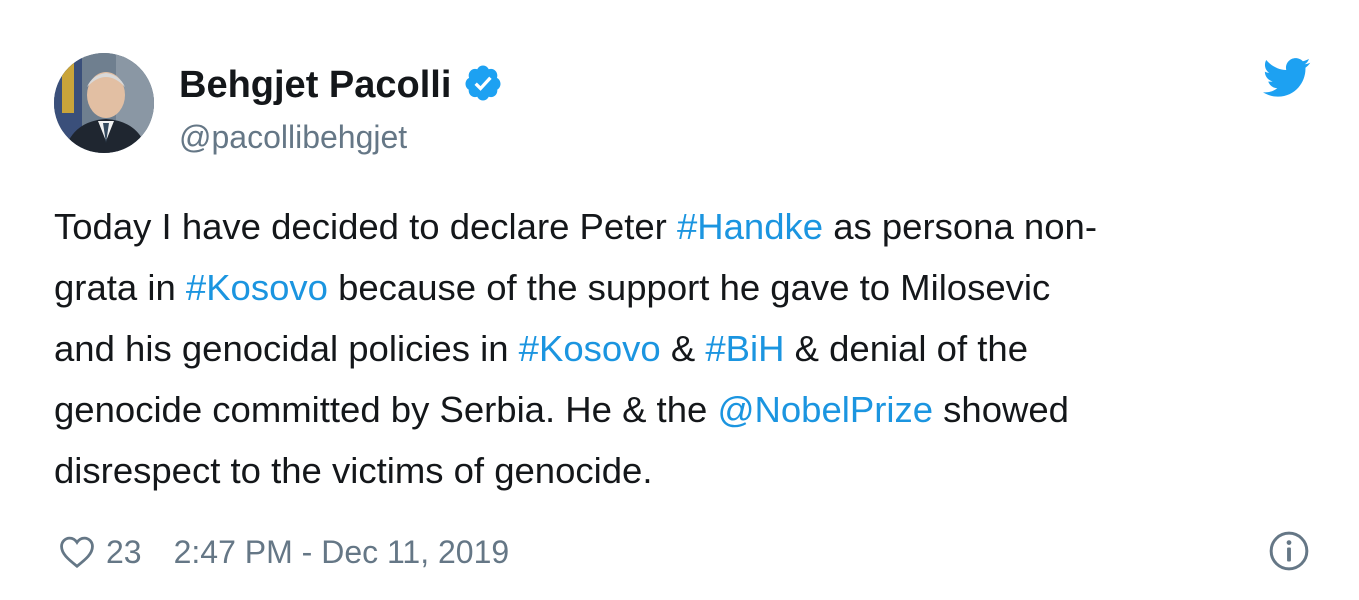 The image size is (1359, 600). What do you see at coordinates (286, 348) in the screenshot?
I see `tweet-text-segment: and his genocidal policies in` at bounding box center [286, 348].